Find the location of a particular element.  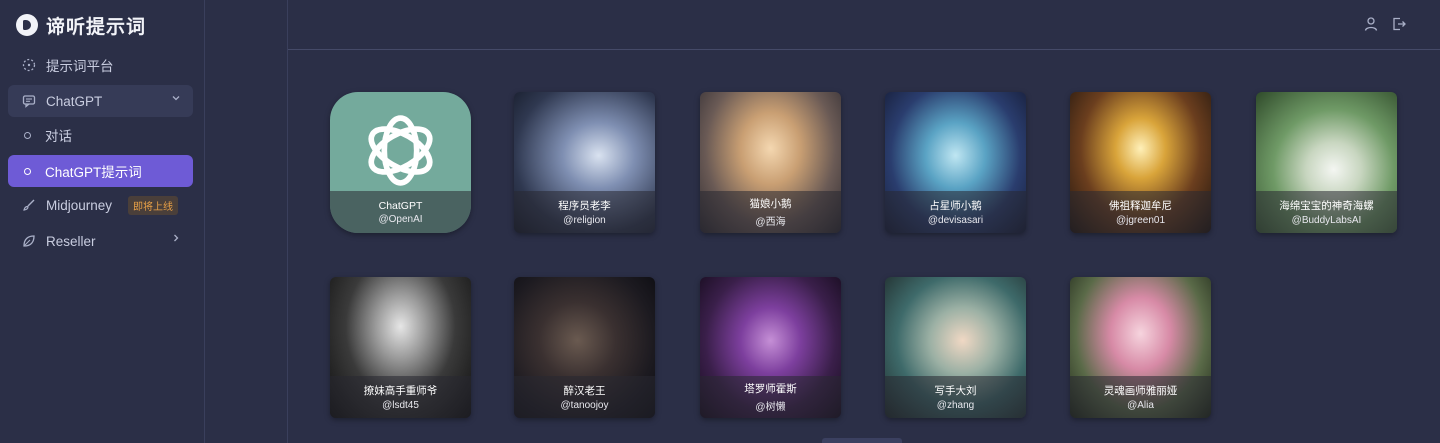

leaf-icon is located at coordinates (29, 241).